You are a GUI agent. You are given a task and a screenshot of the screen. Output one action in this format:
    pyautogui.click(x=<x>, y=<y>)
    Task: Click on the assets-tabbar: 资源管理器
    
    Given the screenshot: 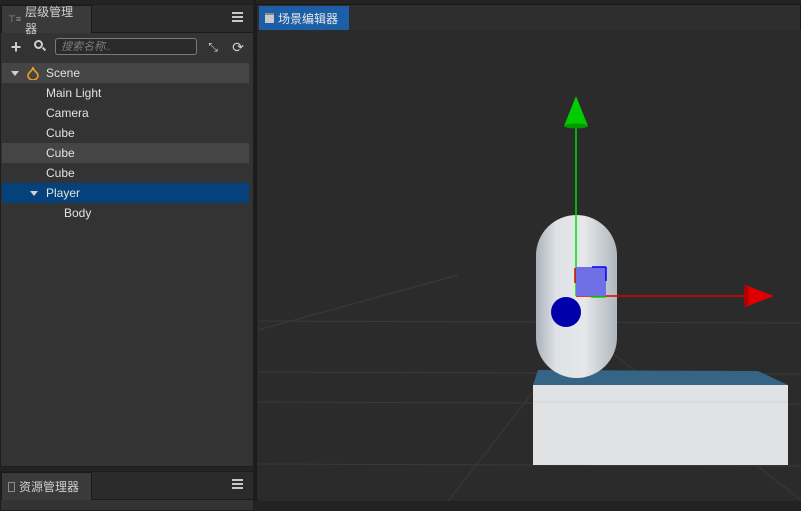 What is the action you would take?
    pyautogui.click(x=127, y=486)
    